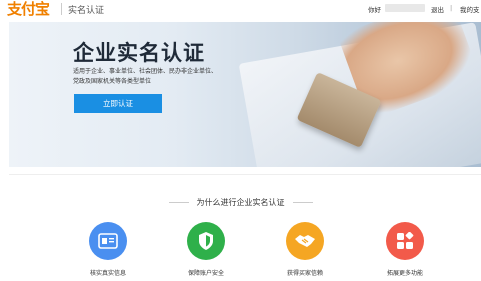 This screenshot has width=481, height=281. What do you see at coordinates (61, 9) in the screenshot?
I see `logo-divider` at bounding box center [61, 9].